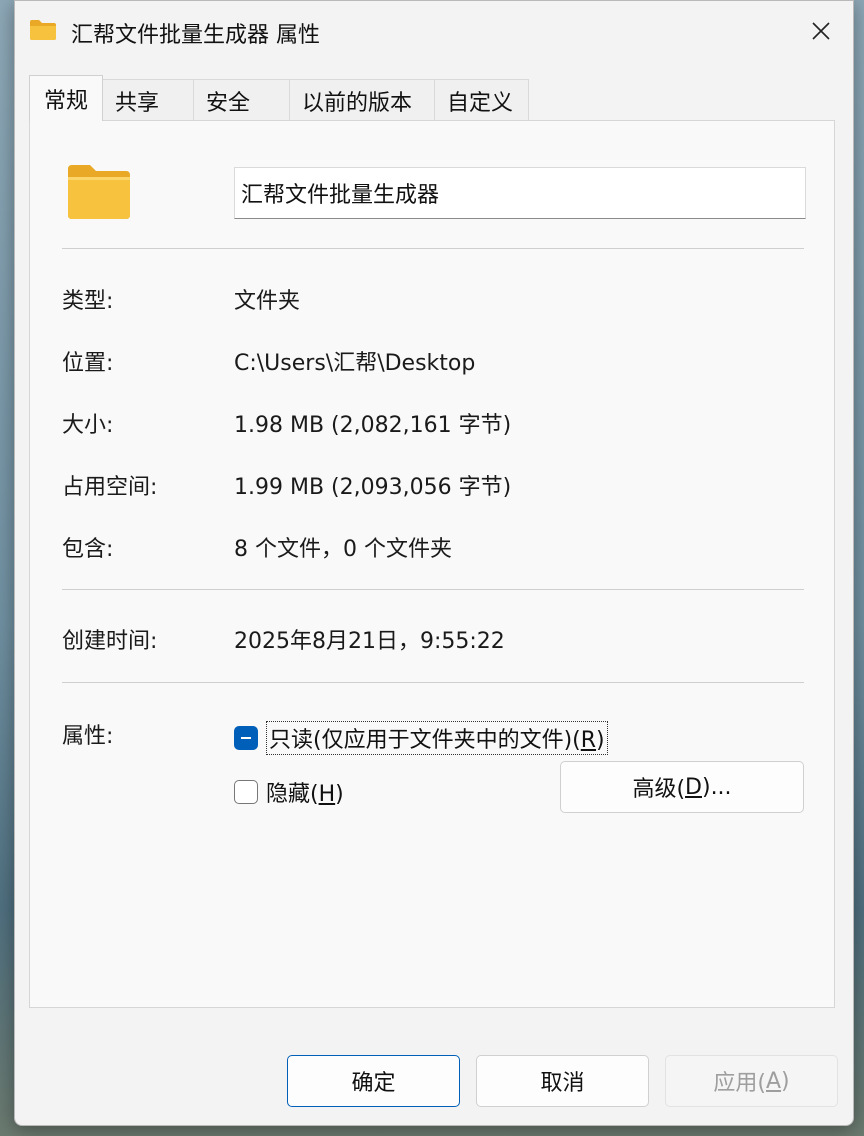  What do you see at coordinates (99, 192) in the screenshot?
I see `folder-large-icon` at bounding box center [99, 192].